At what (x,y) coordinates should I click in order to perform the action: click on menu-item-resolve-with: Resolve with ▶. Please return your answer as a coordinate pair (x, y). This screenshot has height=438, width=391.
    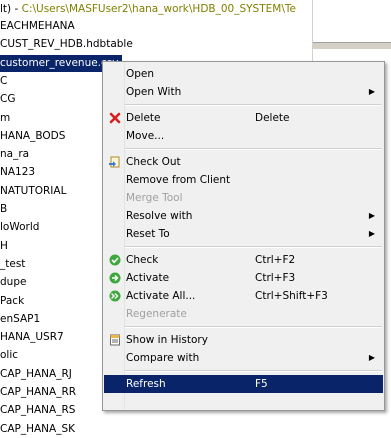
    Looking at the image, I should click on (243, 216).